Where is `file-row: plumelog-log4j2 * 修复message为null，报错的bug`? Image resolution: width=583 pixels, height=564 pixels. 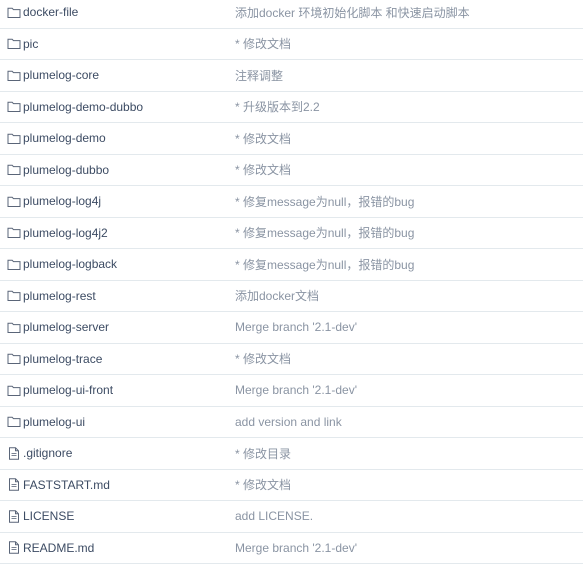 file-row: plumelog-log4j2 * 修复message为null，报错的bug is located at coordinates (291, 234).